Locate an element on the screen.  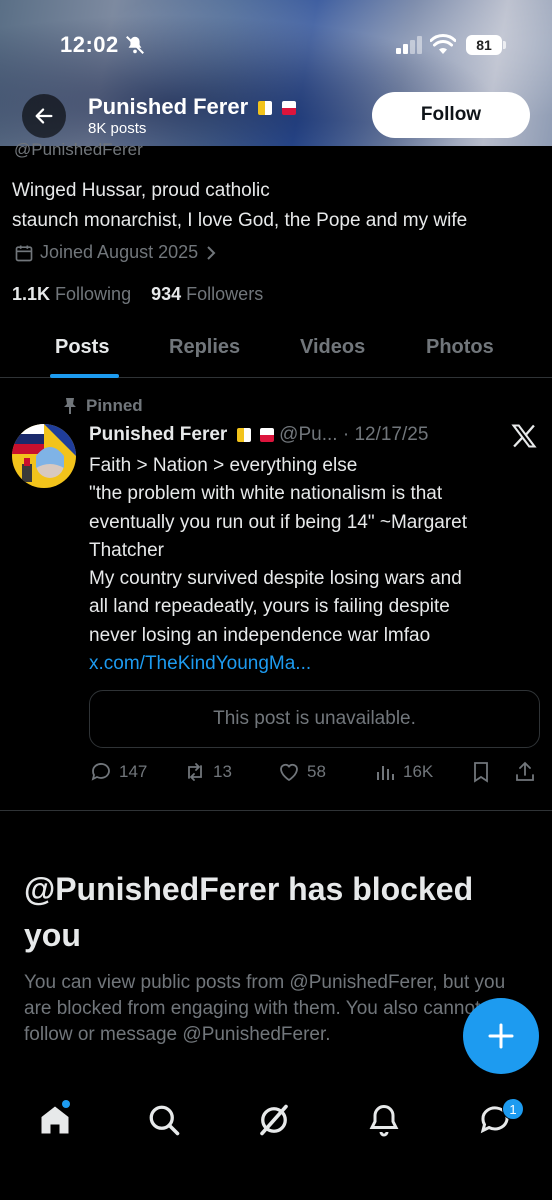
status-bar: 12:02 81 is located at coordinates (276, 46).